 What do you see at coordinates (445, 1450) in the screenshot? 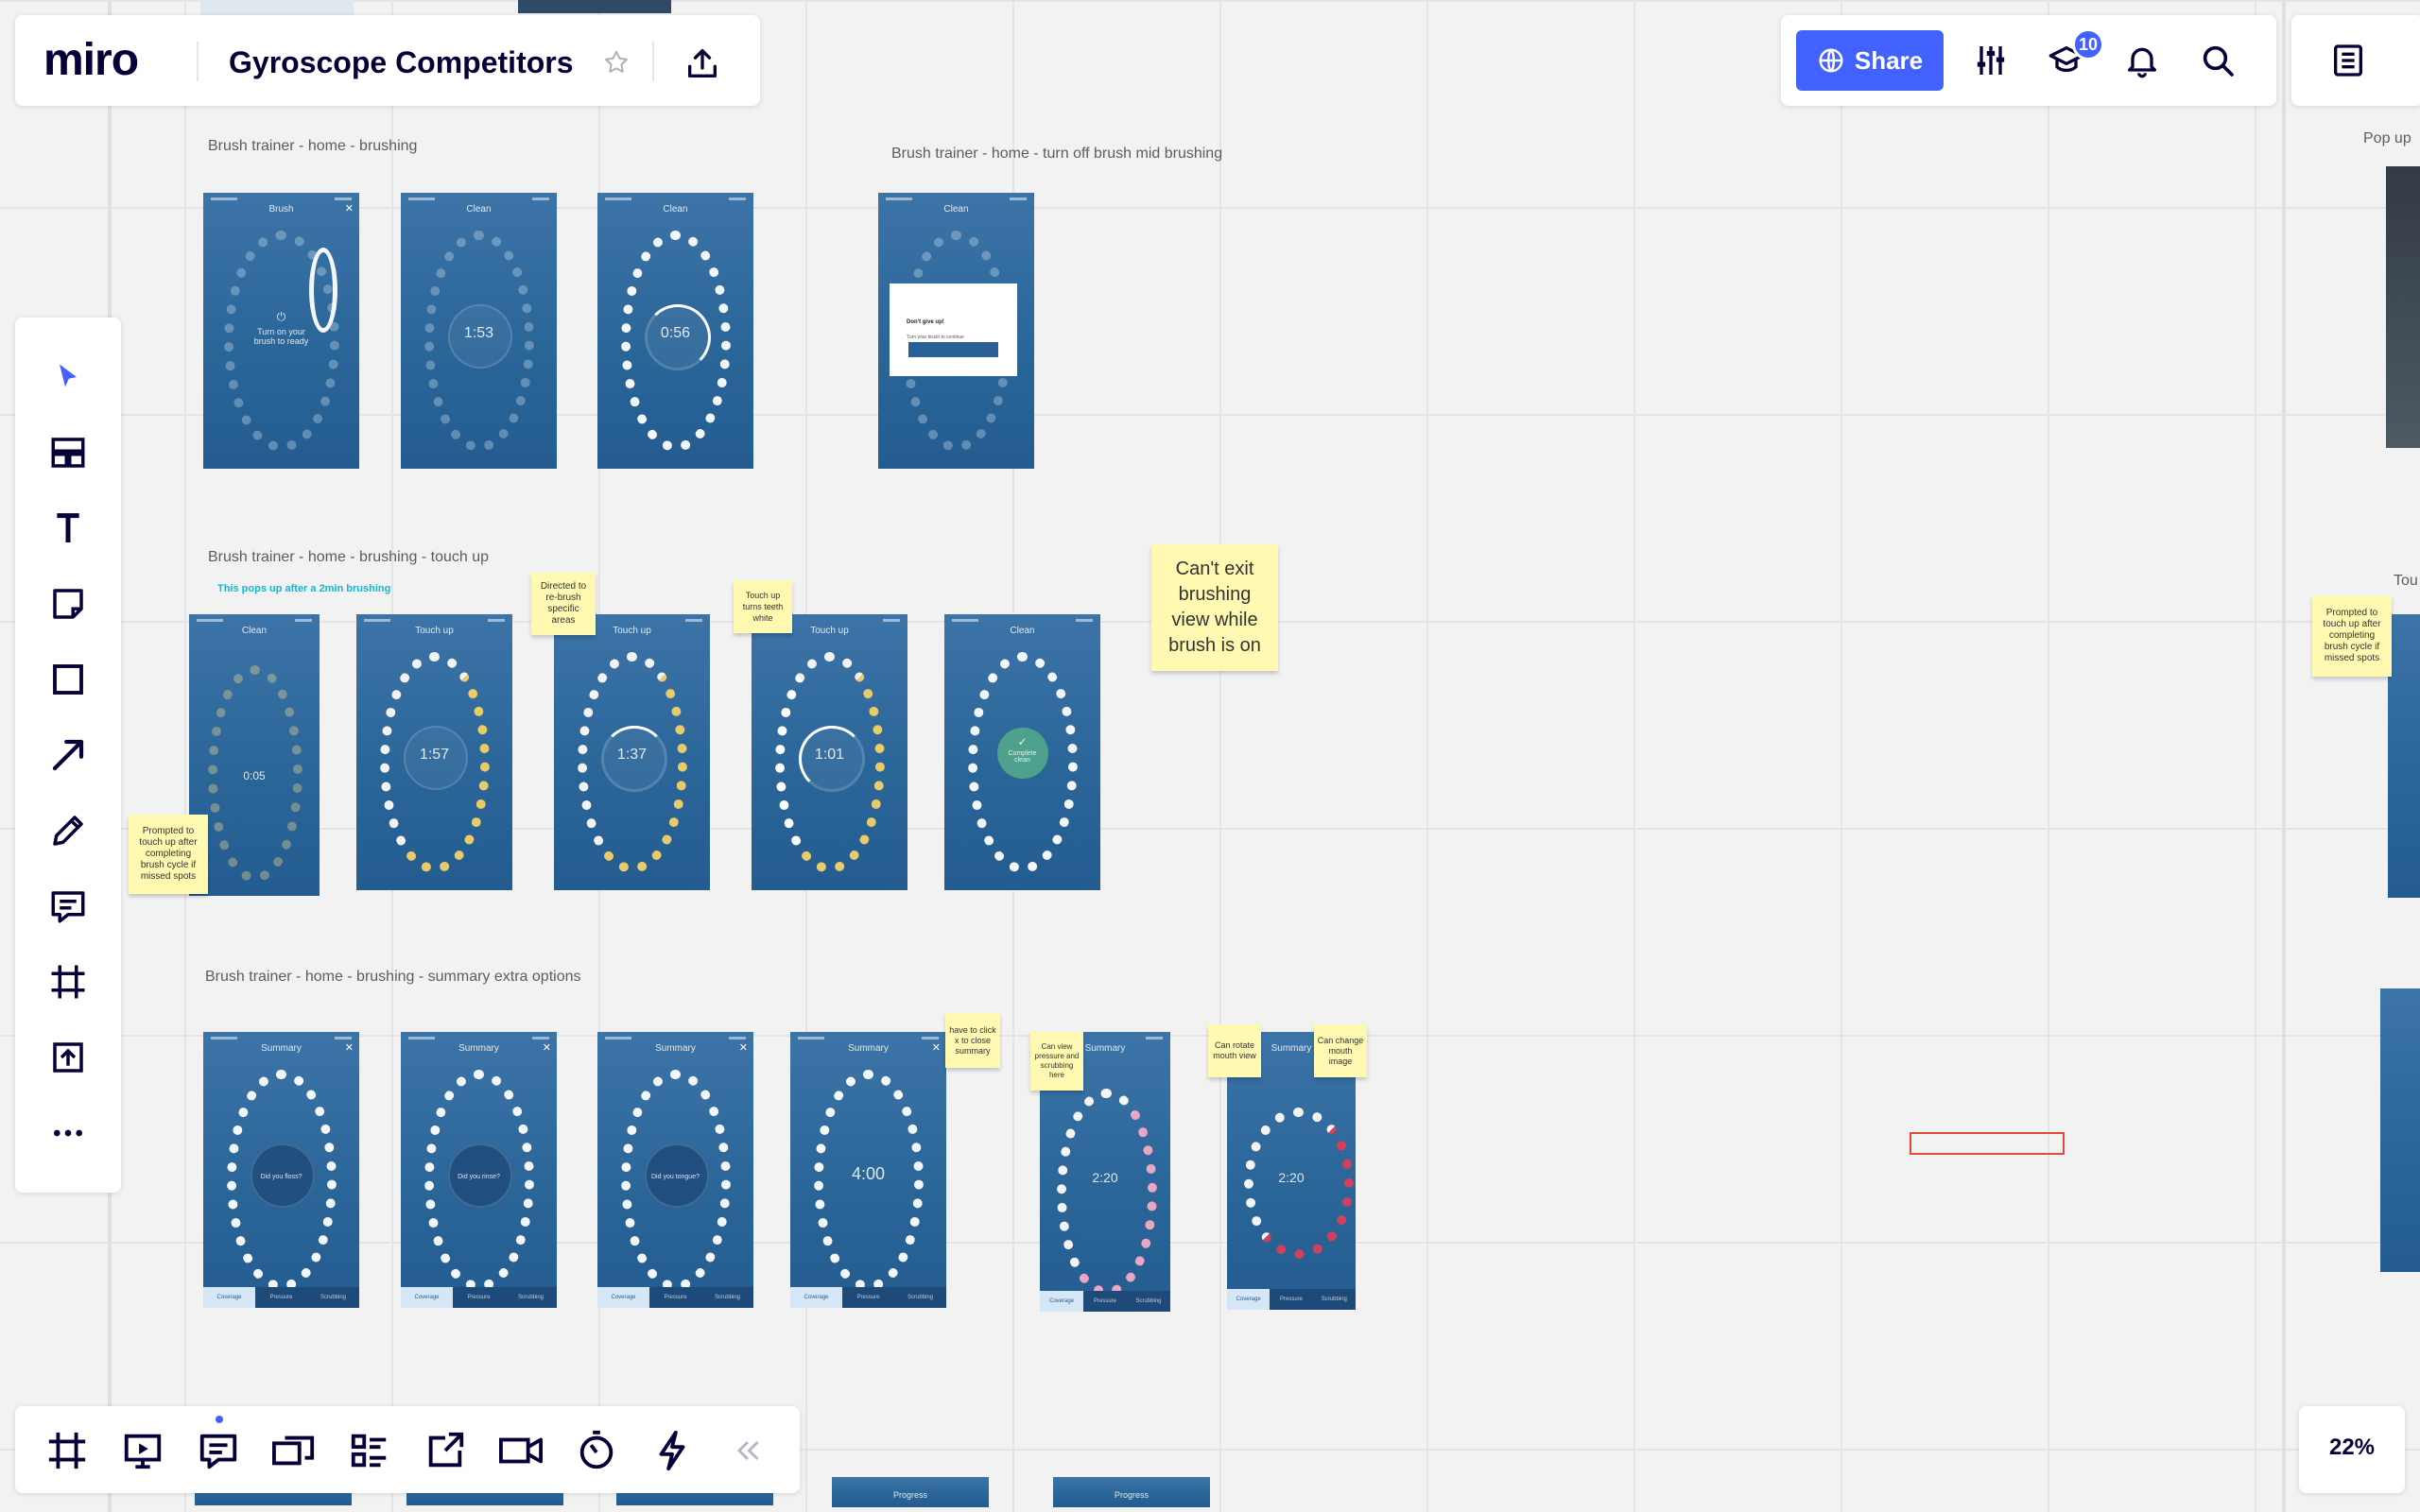
I see `share-screen-icon` at bounding box center [445, 1450].